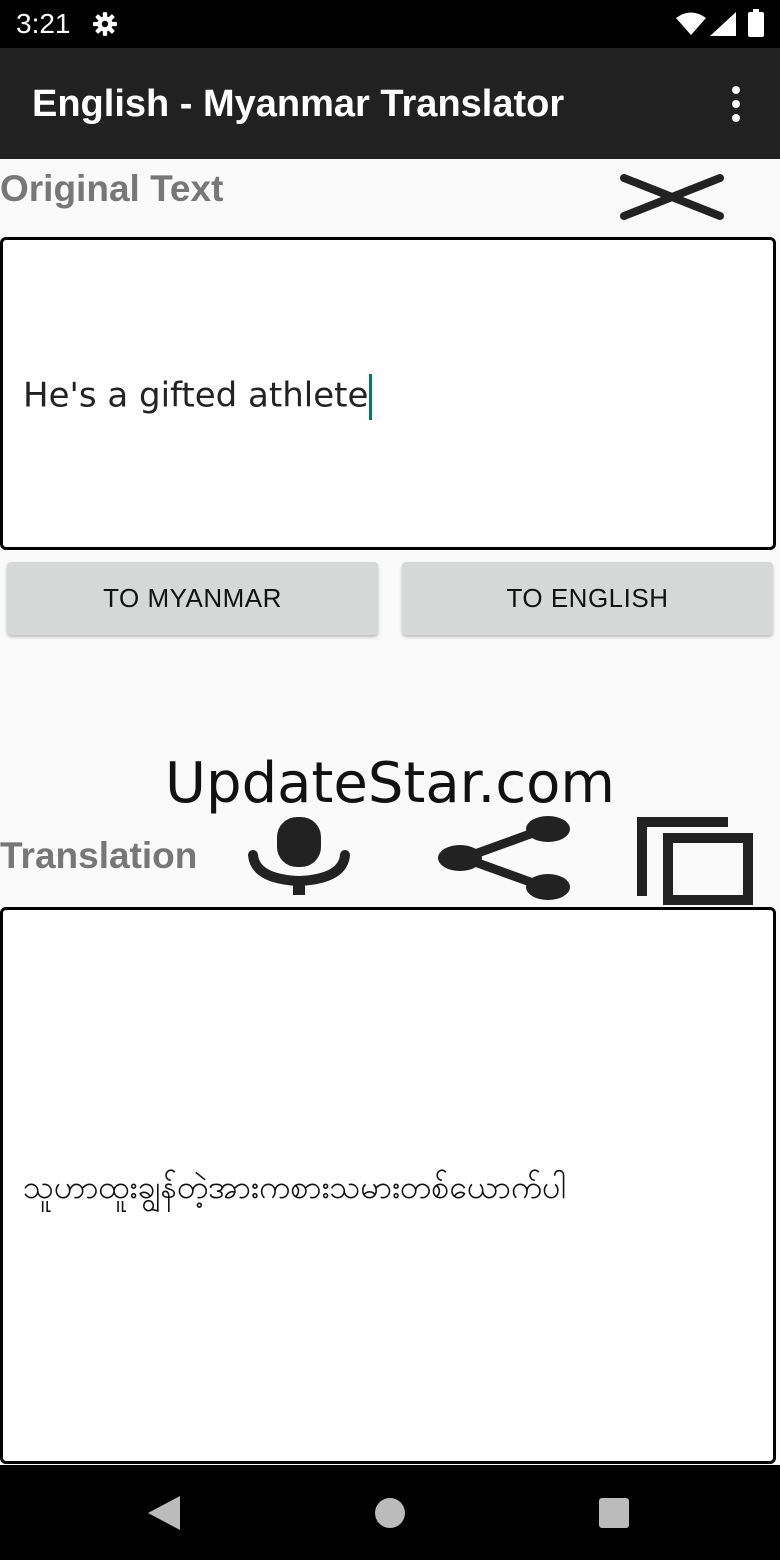 This screenshot has height=1560, width=780. Describe the element at coordinates (299, 856) in the screenshot. I see `microphone-icon` at that location.